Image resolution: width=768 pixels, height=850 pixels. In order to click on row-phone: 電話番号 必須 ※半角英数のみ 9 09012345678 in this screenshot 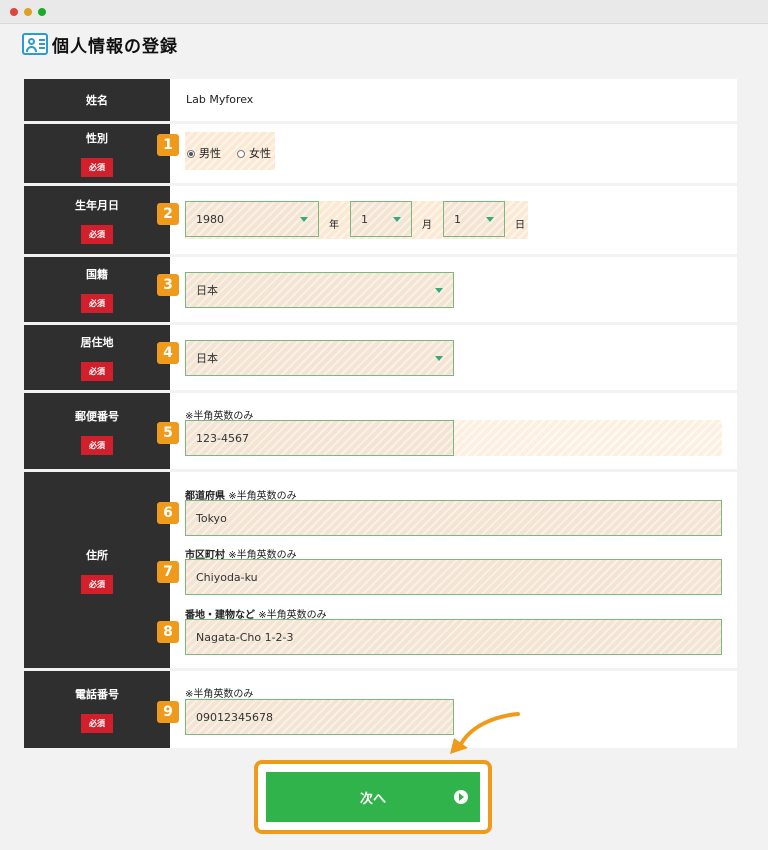, I will do `click(380, 709)`.